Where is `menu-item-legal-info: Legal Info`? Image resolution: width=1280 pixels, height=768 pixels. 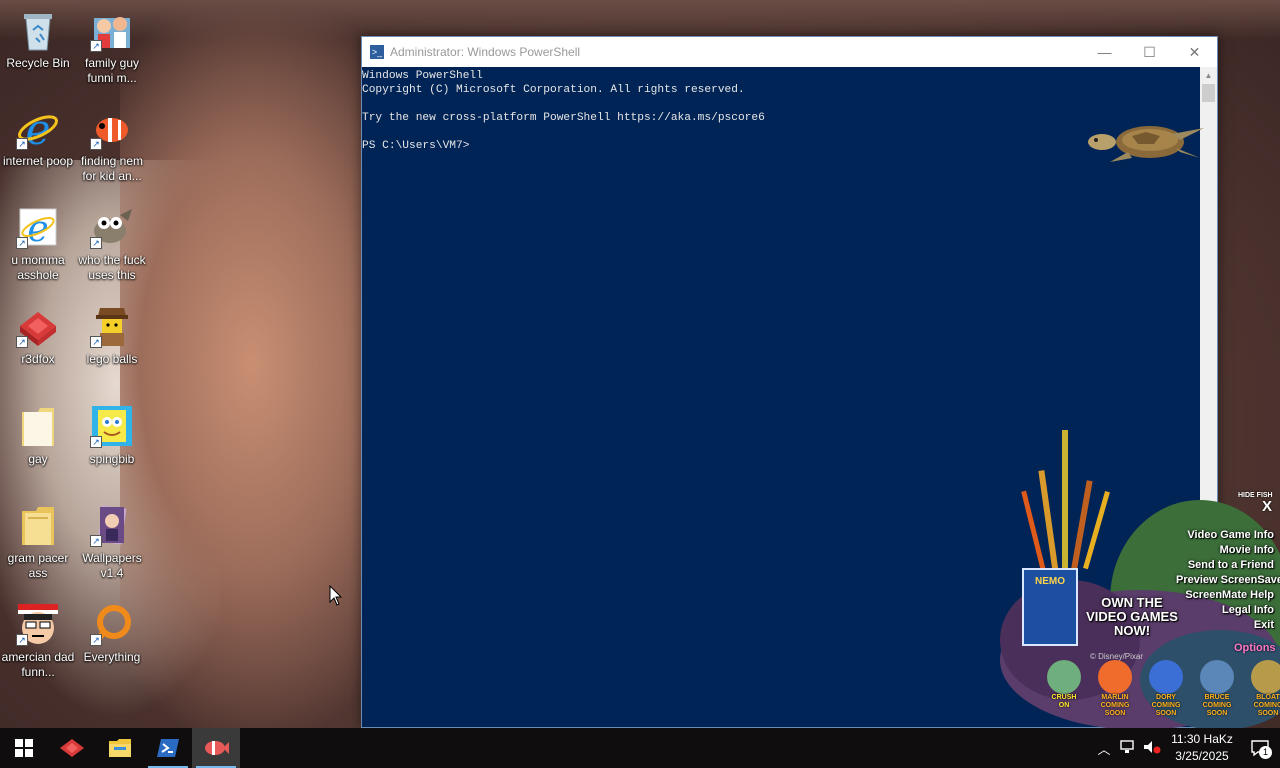
menu-item-legal-info: Legal Info is located at coordinates (1228, 610).